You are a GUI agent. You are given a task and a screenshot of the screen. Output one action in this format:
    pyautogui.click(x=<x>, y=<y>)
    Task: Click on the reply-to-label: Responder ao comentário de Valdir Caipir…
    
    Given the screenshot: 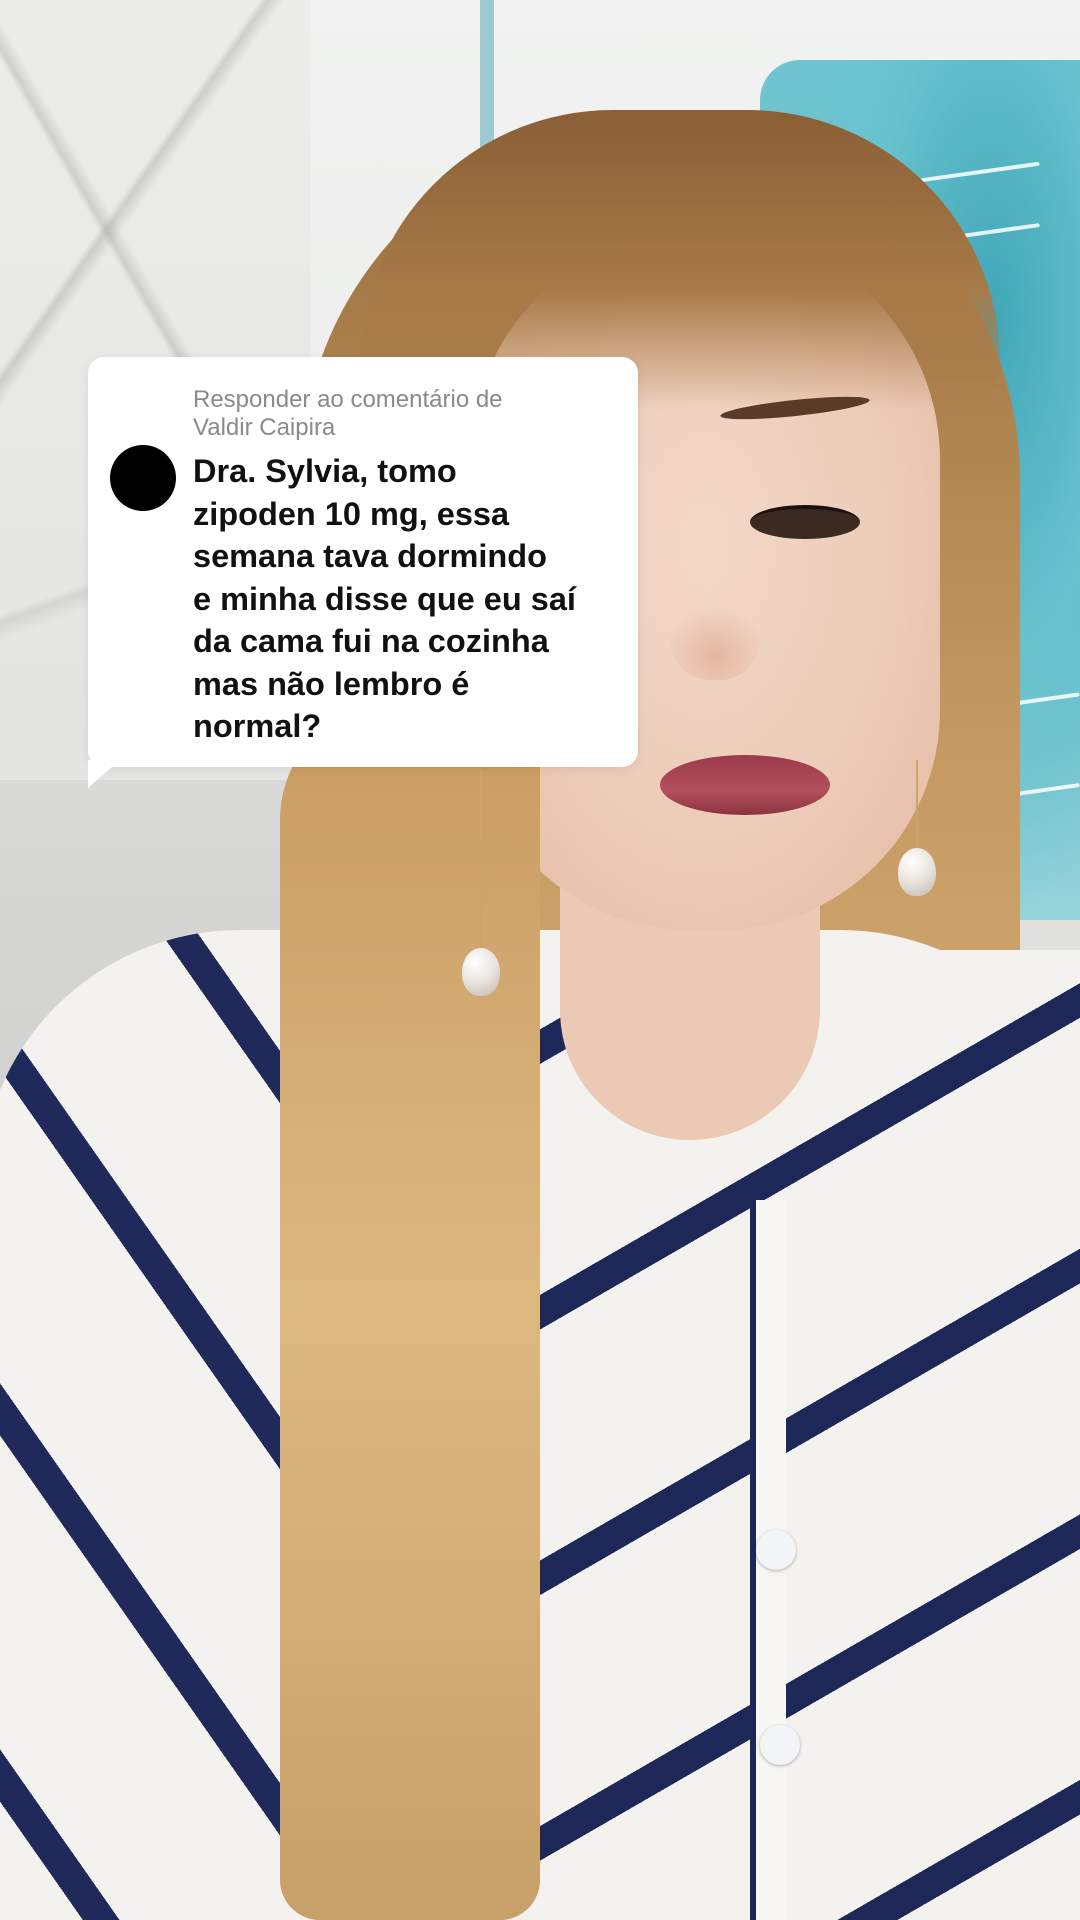 What is the action you would take?
    pyautogui.click(x=348, y=413)
    